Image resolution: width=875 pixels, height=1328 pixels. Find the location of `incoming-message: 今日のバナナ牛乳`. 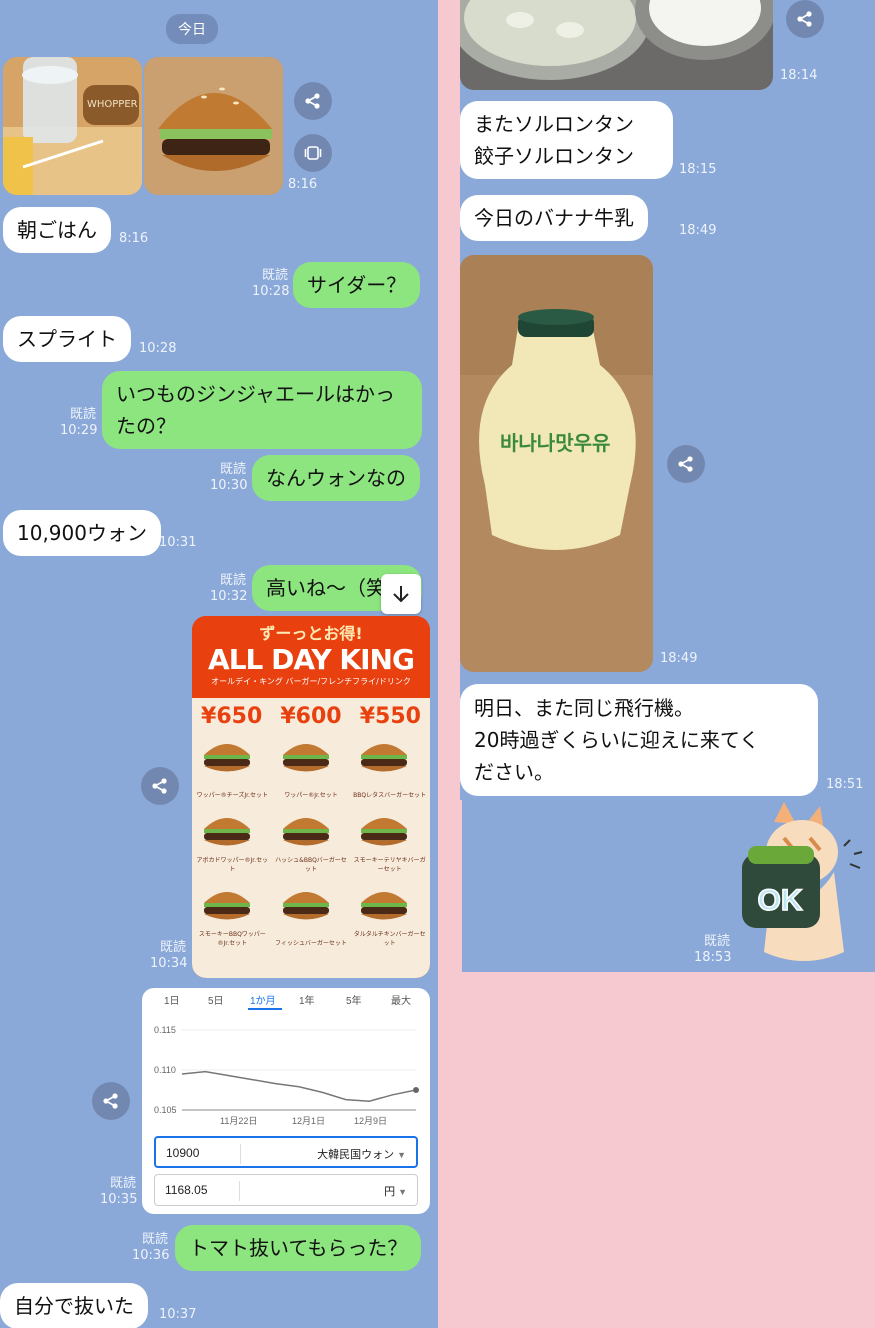

incoming-message: 今日のバナナ牛乳 is located at coordinates (554, 218).